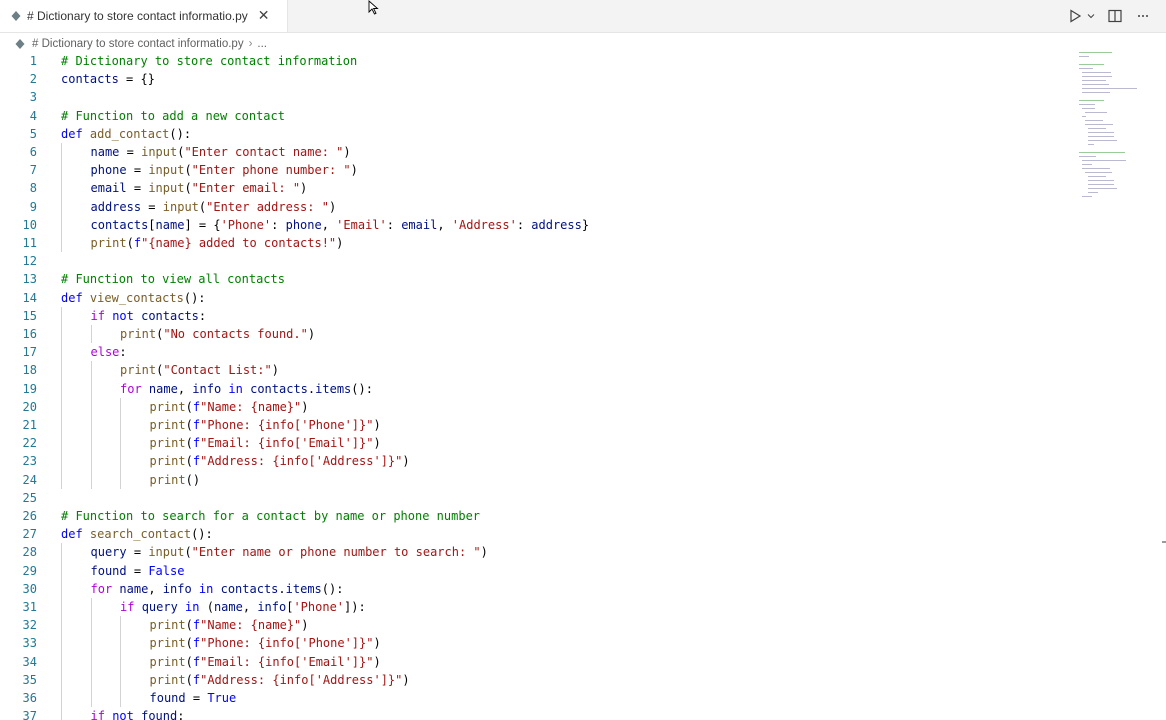 The height and width of the screenshot is (720, 1166). I want to click on code-text: print(f"Phone: {info['Phone']}"), so click(265, 425).